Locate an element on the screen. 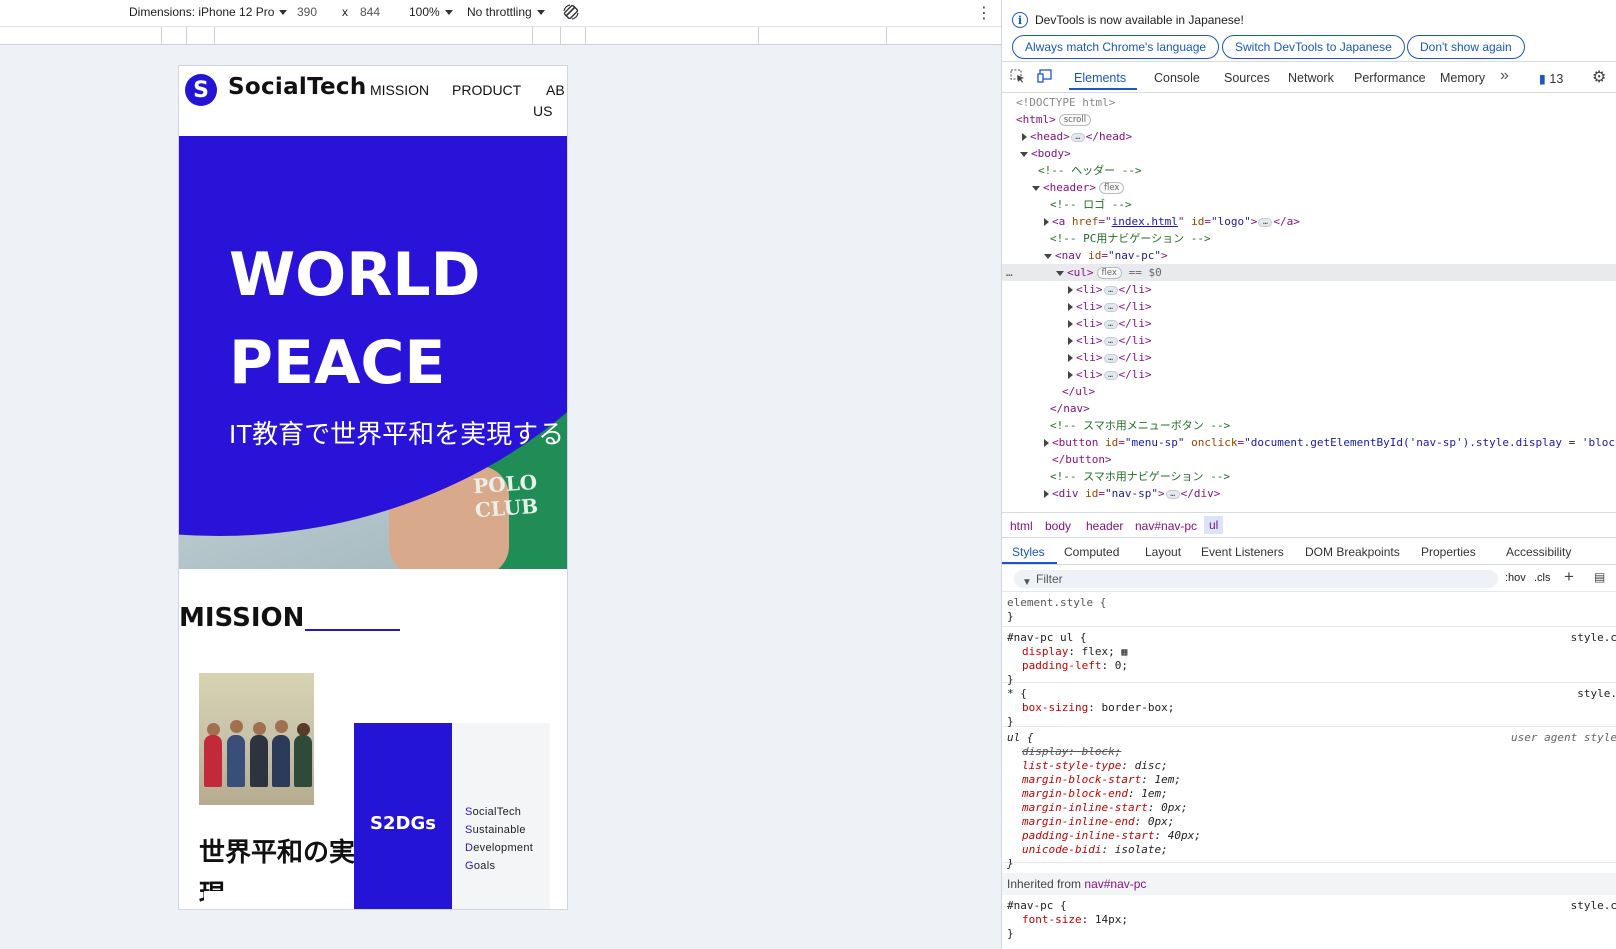  more-tabs-icon: » is located at coordinates (1504, 76).